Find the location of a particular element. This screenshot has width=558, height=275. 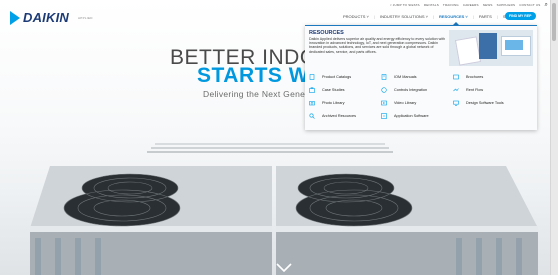

link-rent-flow: Rent Flow is located at coordinates (494, 90).